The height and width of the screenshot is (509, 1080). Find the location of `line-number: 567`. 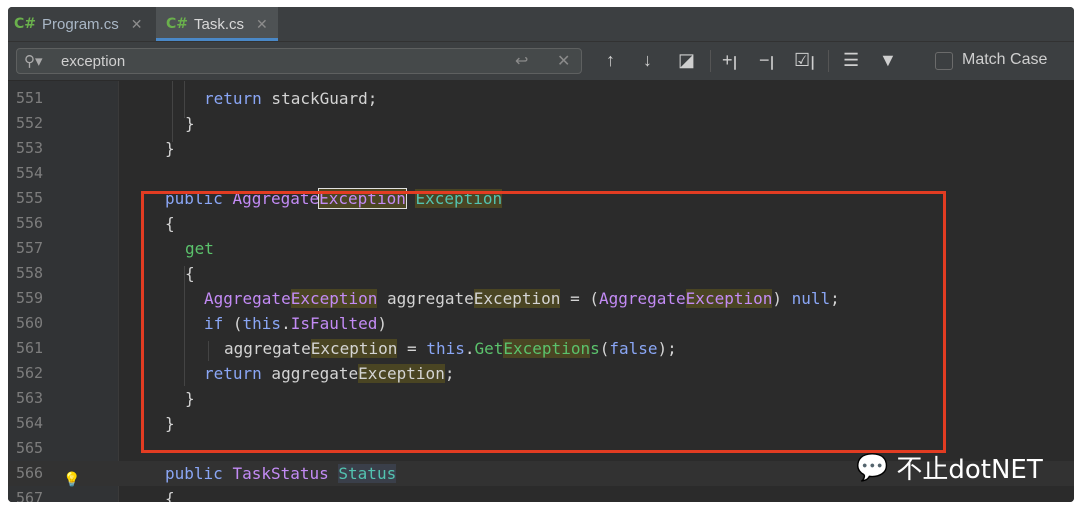

line-number: 567 is located at coordinates (30, 495).